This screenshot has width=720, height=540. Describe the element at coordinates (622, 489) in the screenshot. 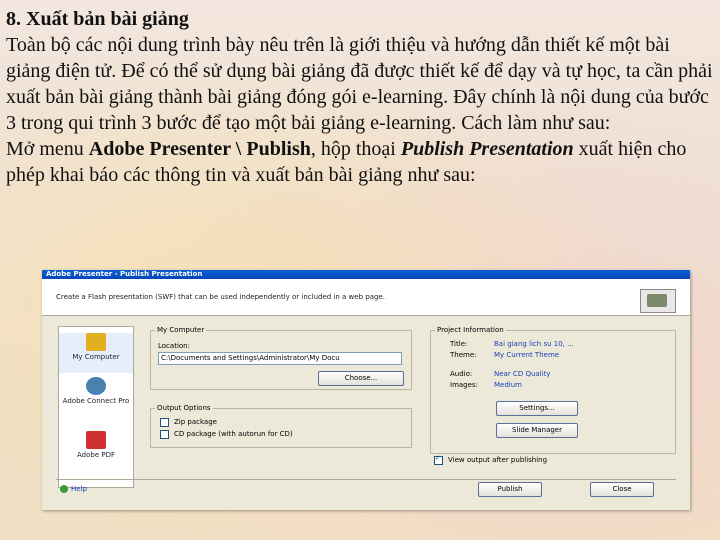

I see `close-button: Close` at that location.